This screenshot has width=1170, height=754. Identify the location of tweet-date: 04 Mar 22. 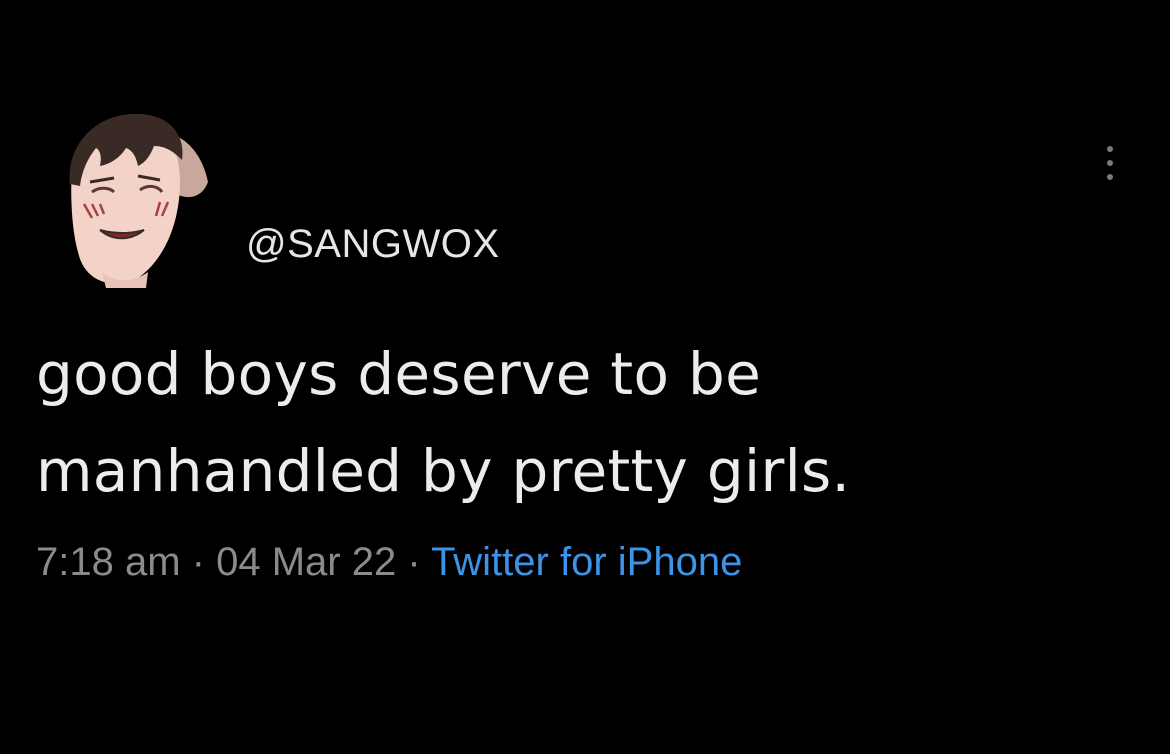
(306, 562).